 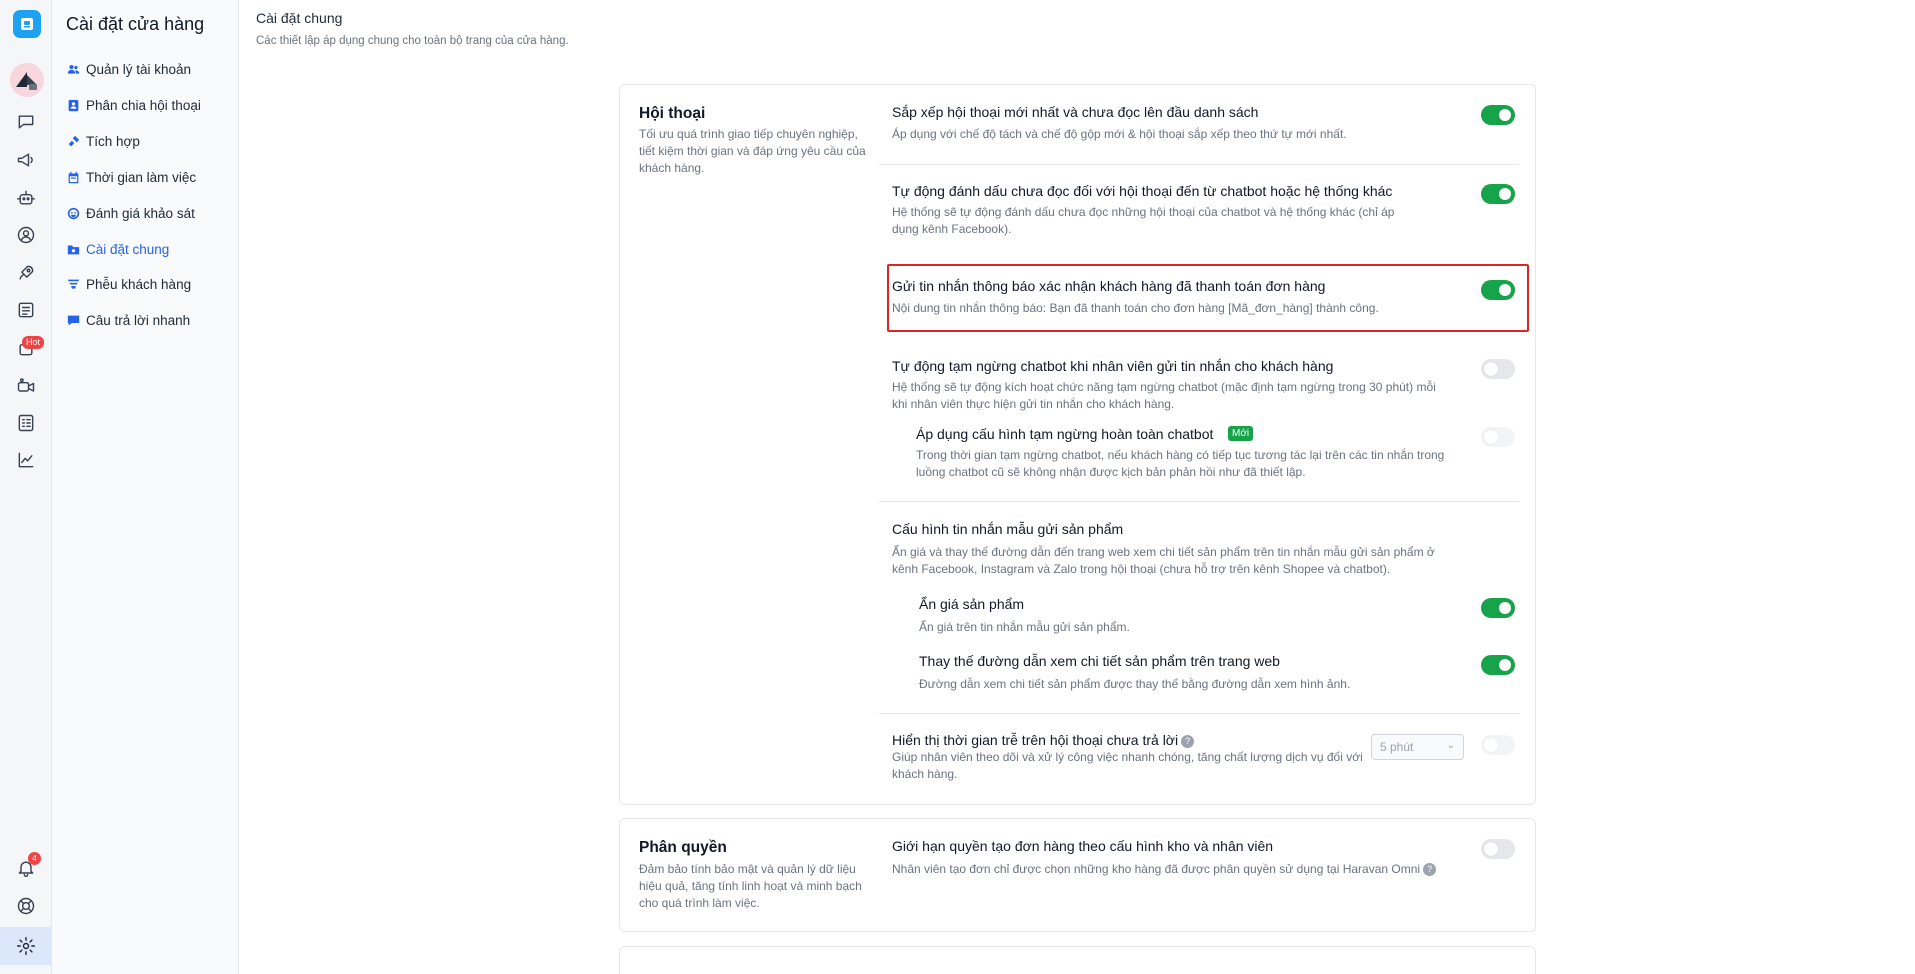 I want to click on gear-icon, so click(x=26, y=946).